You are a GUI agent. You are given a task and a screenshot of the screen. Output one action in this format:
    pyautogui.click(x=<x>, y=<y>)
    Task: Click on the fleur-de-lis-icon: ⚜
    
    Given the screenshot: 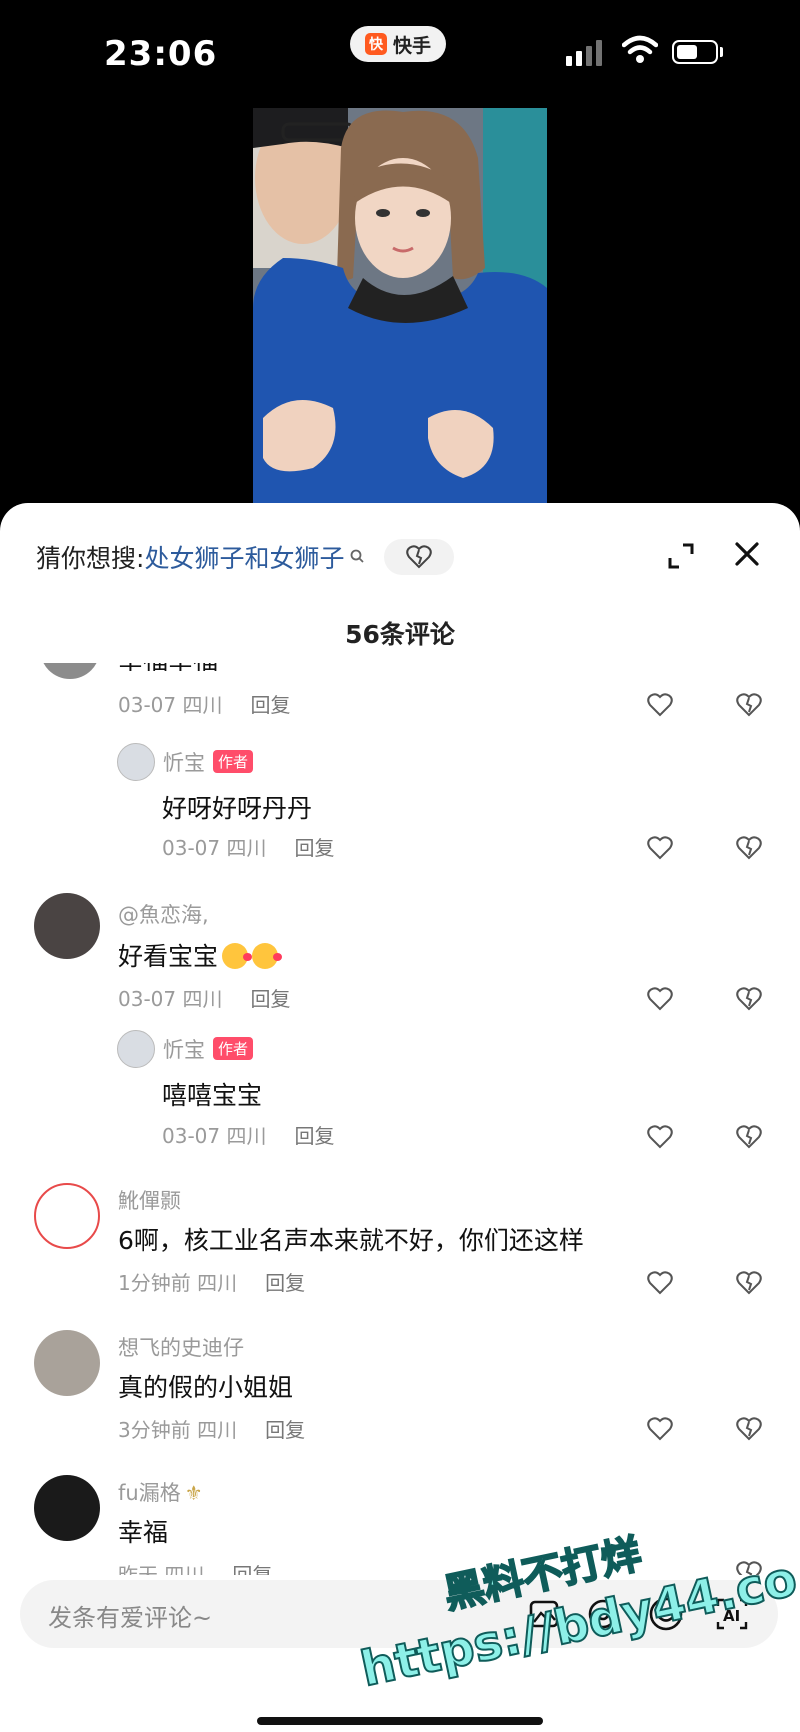 What is the action you would take?
    pyautogui.click(x=193, y=1493)
    